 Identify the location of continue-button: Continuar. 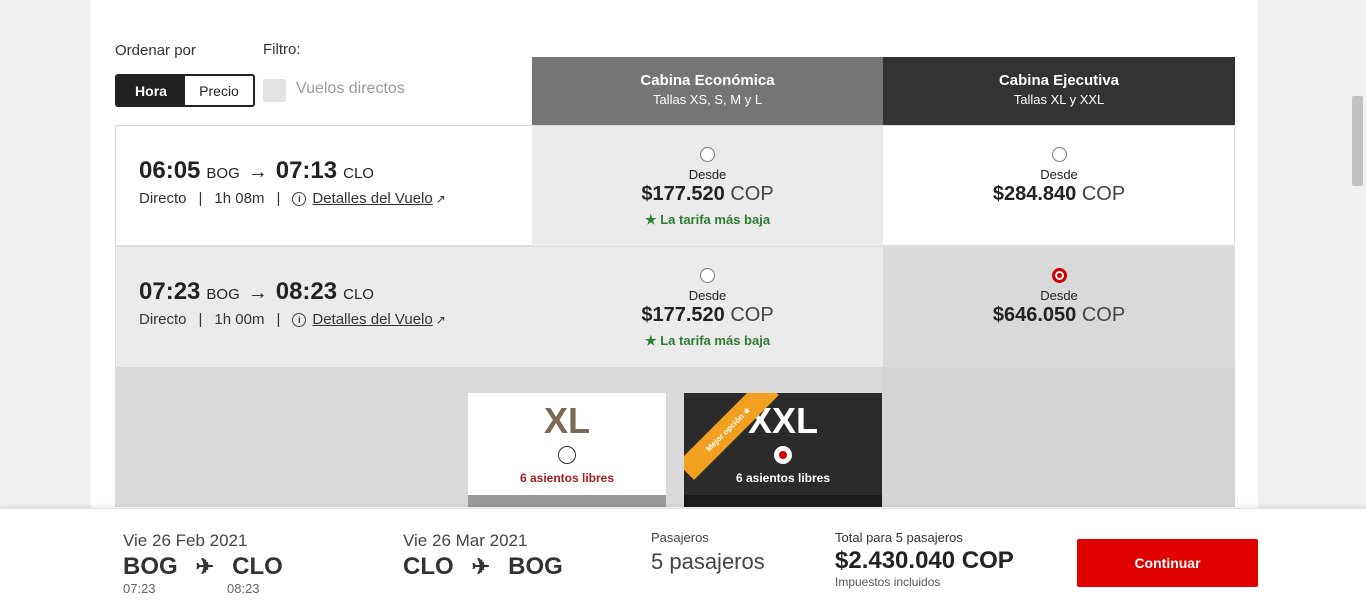
(1167, 563).